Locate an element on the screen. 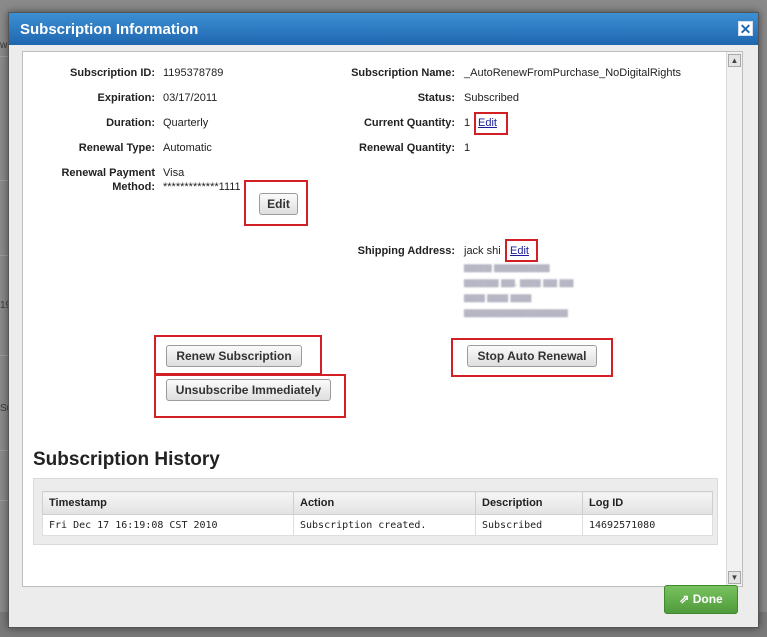  expiration-label: Expiration: is located at coordinates (126, 98).